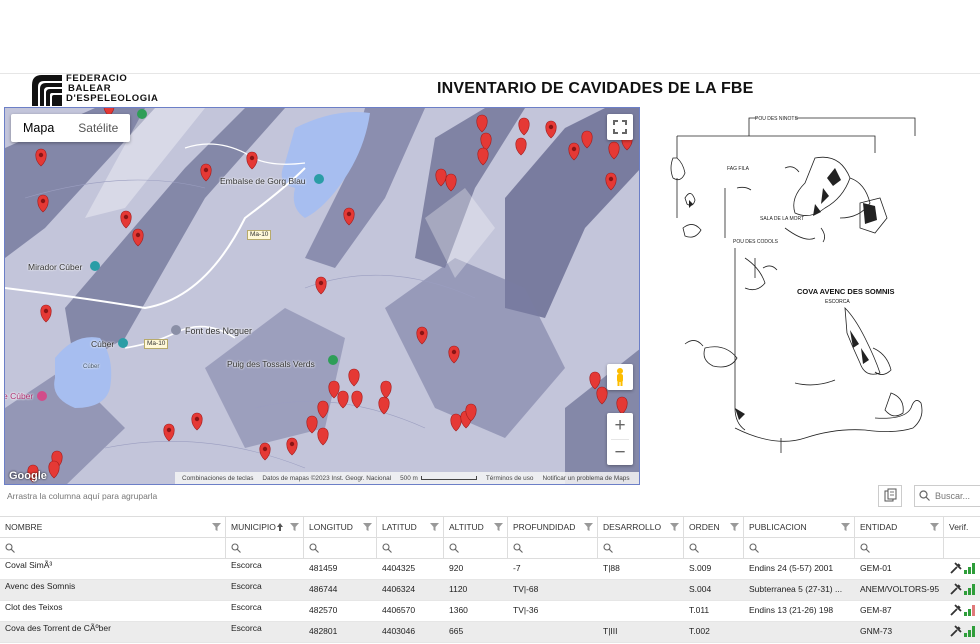  I want to click on column-header-label: MUNICIPIO, so click(253, 527).